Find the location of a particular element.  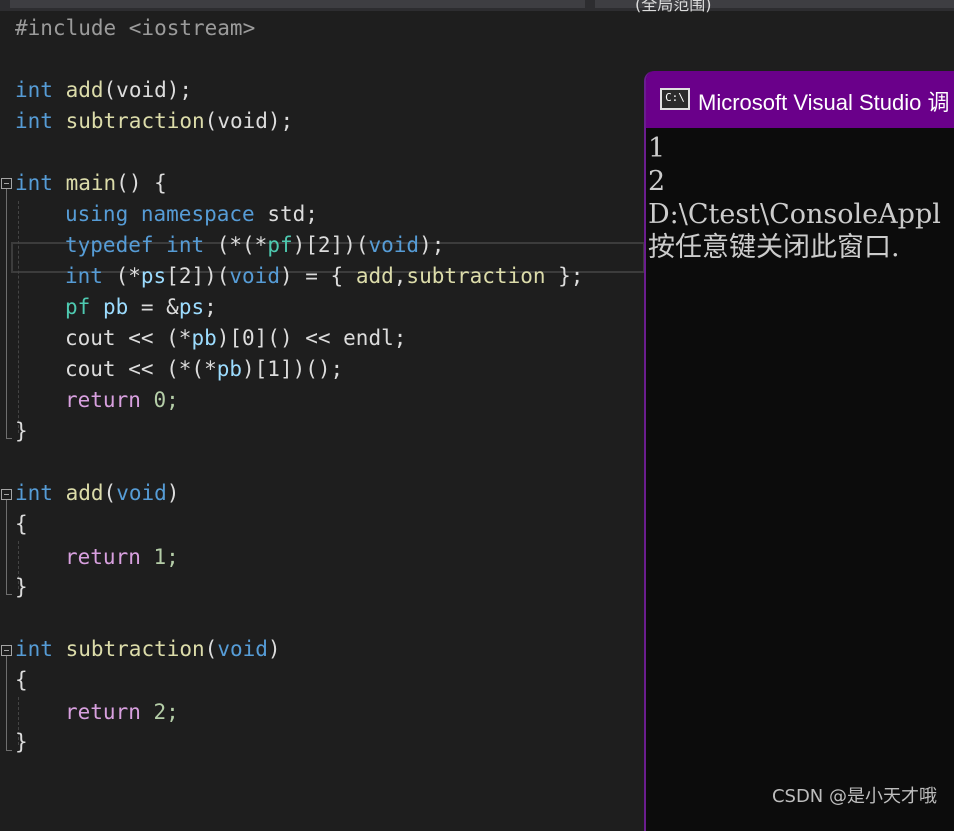

console-title-bar: C:\ Microsoft Visual Studio 调 is located at coordinates (800, 99).